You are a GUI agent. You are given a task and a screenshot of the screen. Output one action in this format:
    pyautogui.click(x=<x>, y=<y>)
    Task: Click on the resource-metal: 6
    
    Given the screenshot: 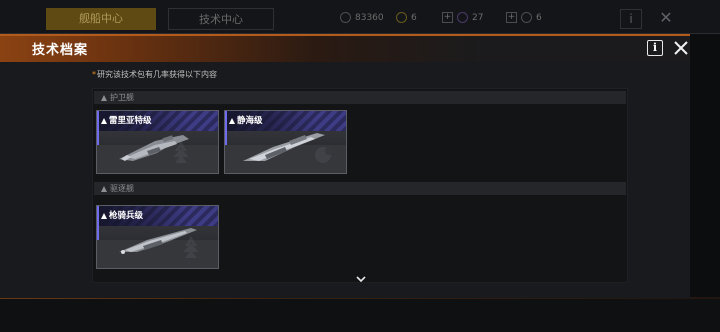 What is the action you would take?
    pyautogui.click(x=406, y=17)
    